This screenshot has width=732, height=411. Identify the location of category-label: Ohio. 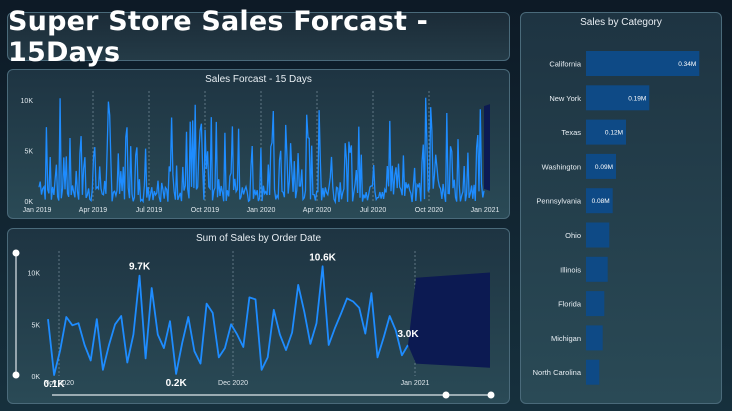
(573, 235).